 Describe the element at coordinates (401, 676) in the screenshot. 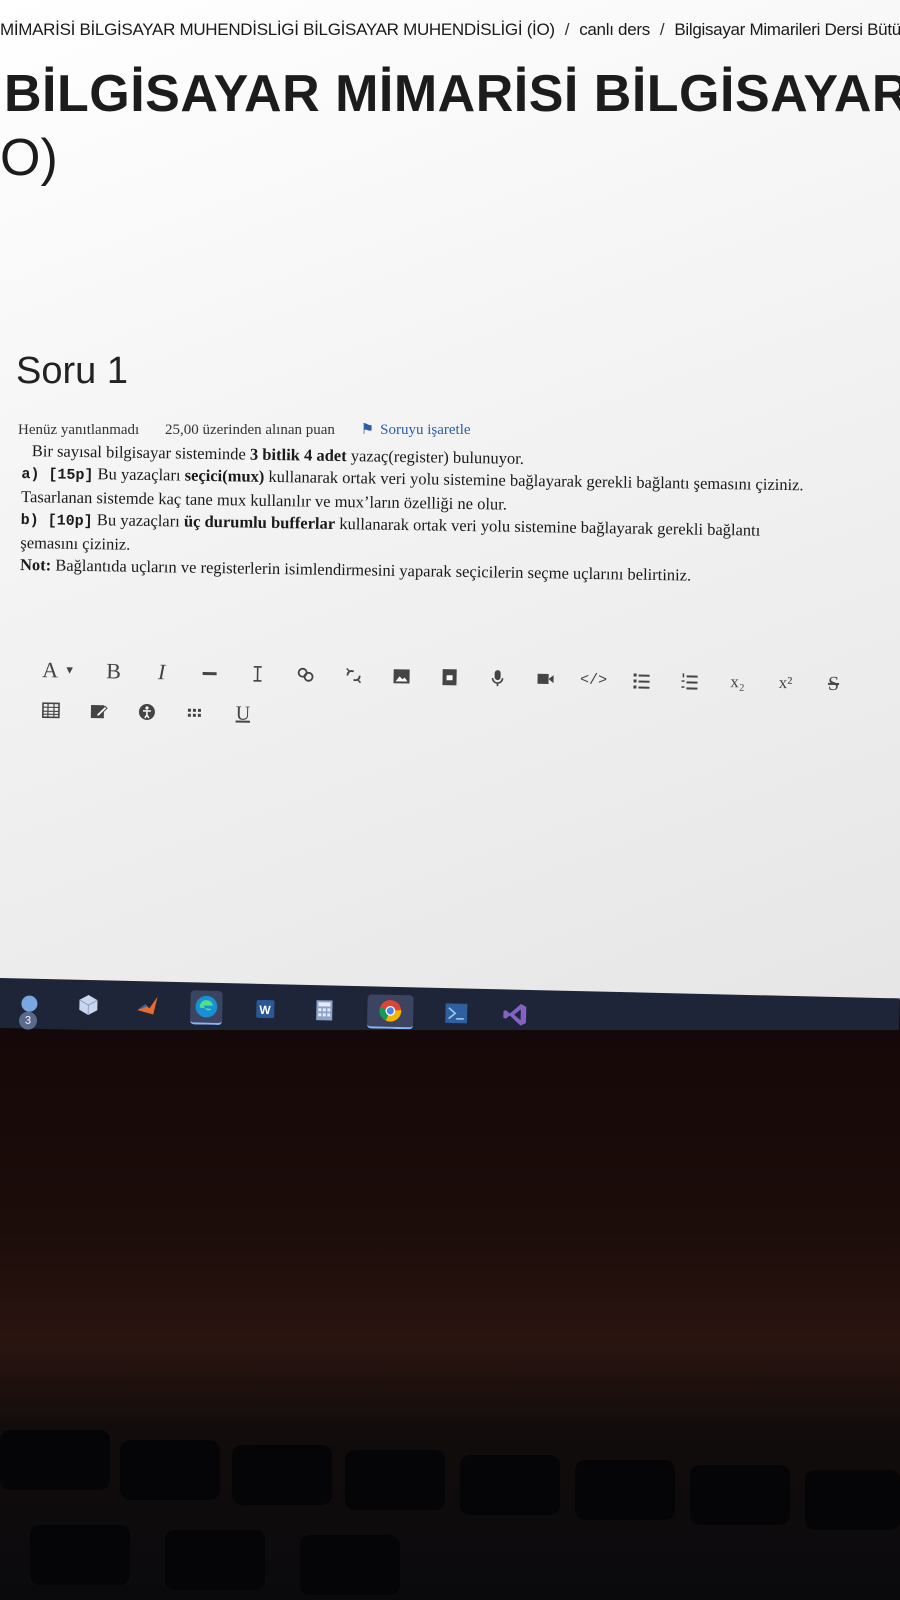

I see `image-icon` at that location.